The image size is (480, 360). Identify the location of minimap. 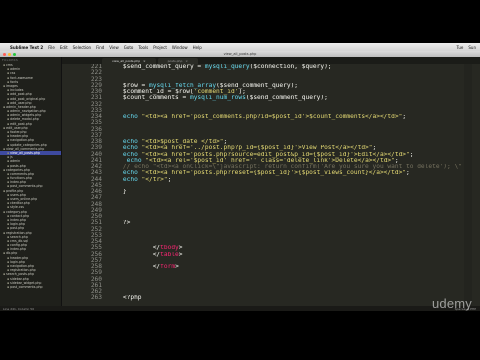
(468, 185).